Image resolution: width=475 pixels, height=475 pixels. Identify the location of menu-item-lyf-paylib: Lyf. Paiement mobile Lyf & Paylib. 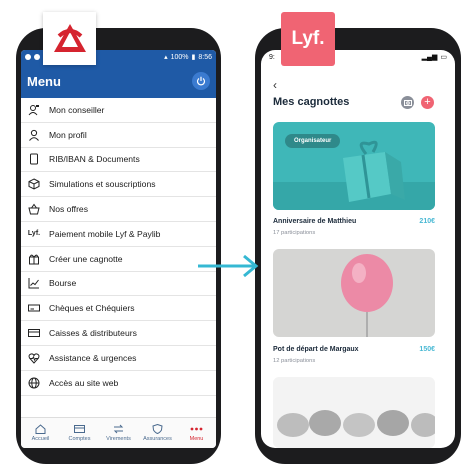
(118, 234).